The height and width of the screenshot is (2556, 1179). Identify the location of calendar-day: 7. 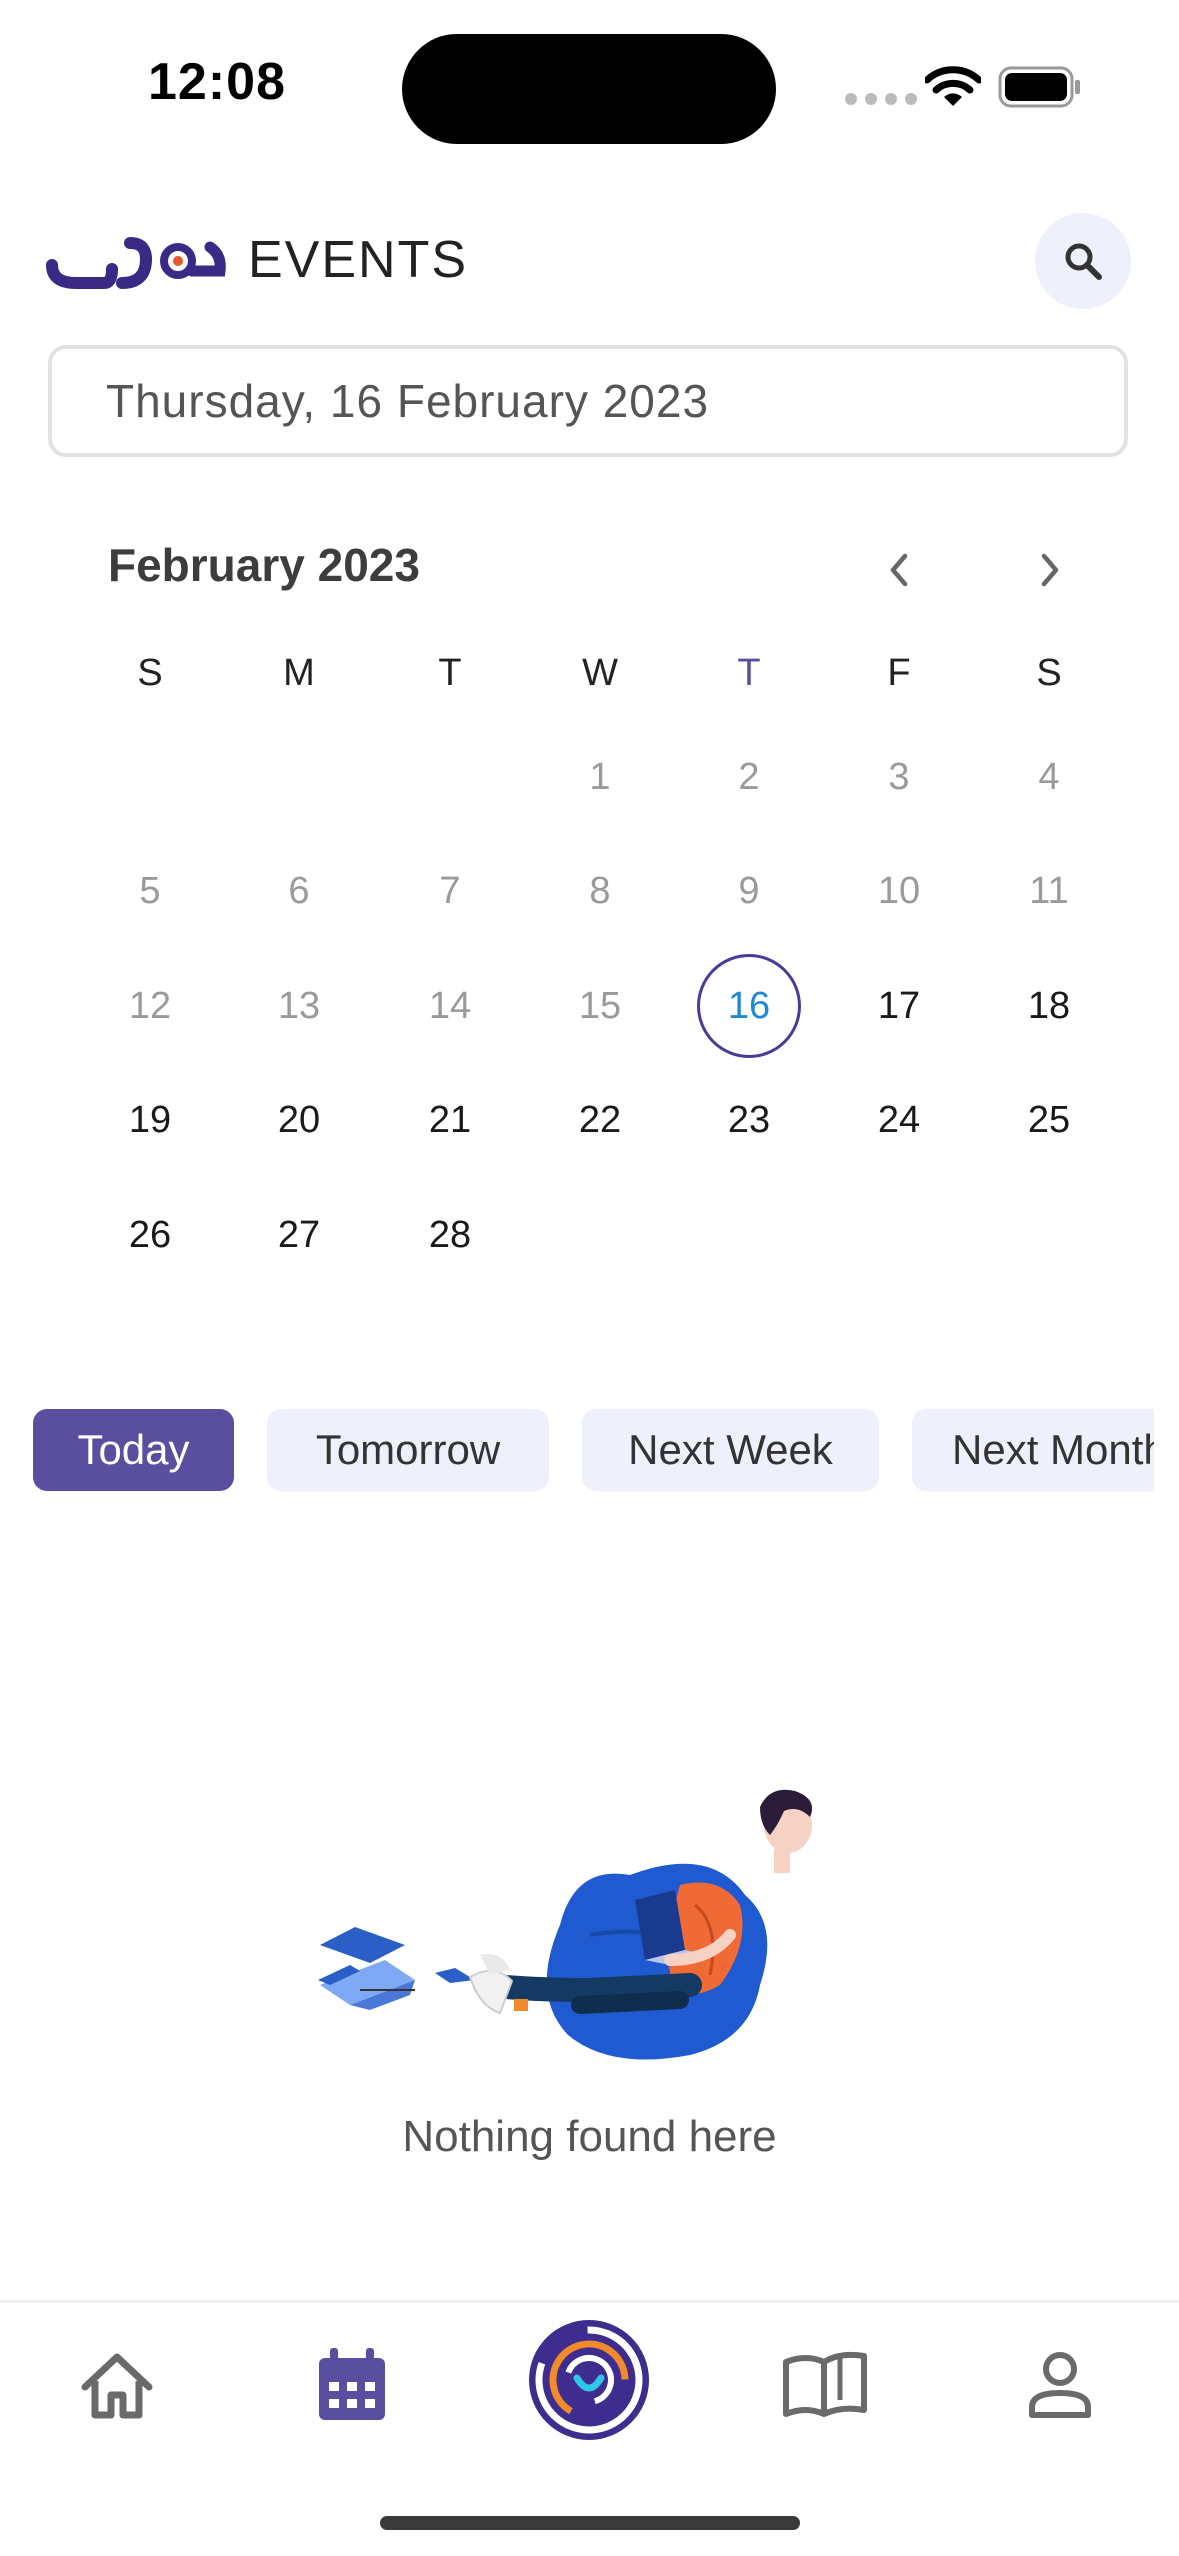
(450, 890).